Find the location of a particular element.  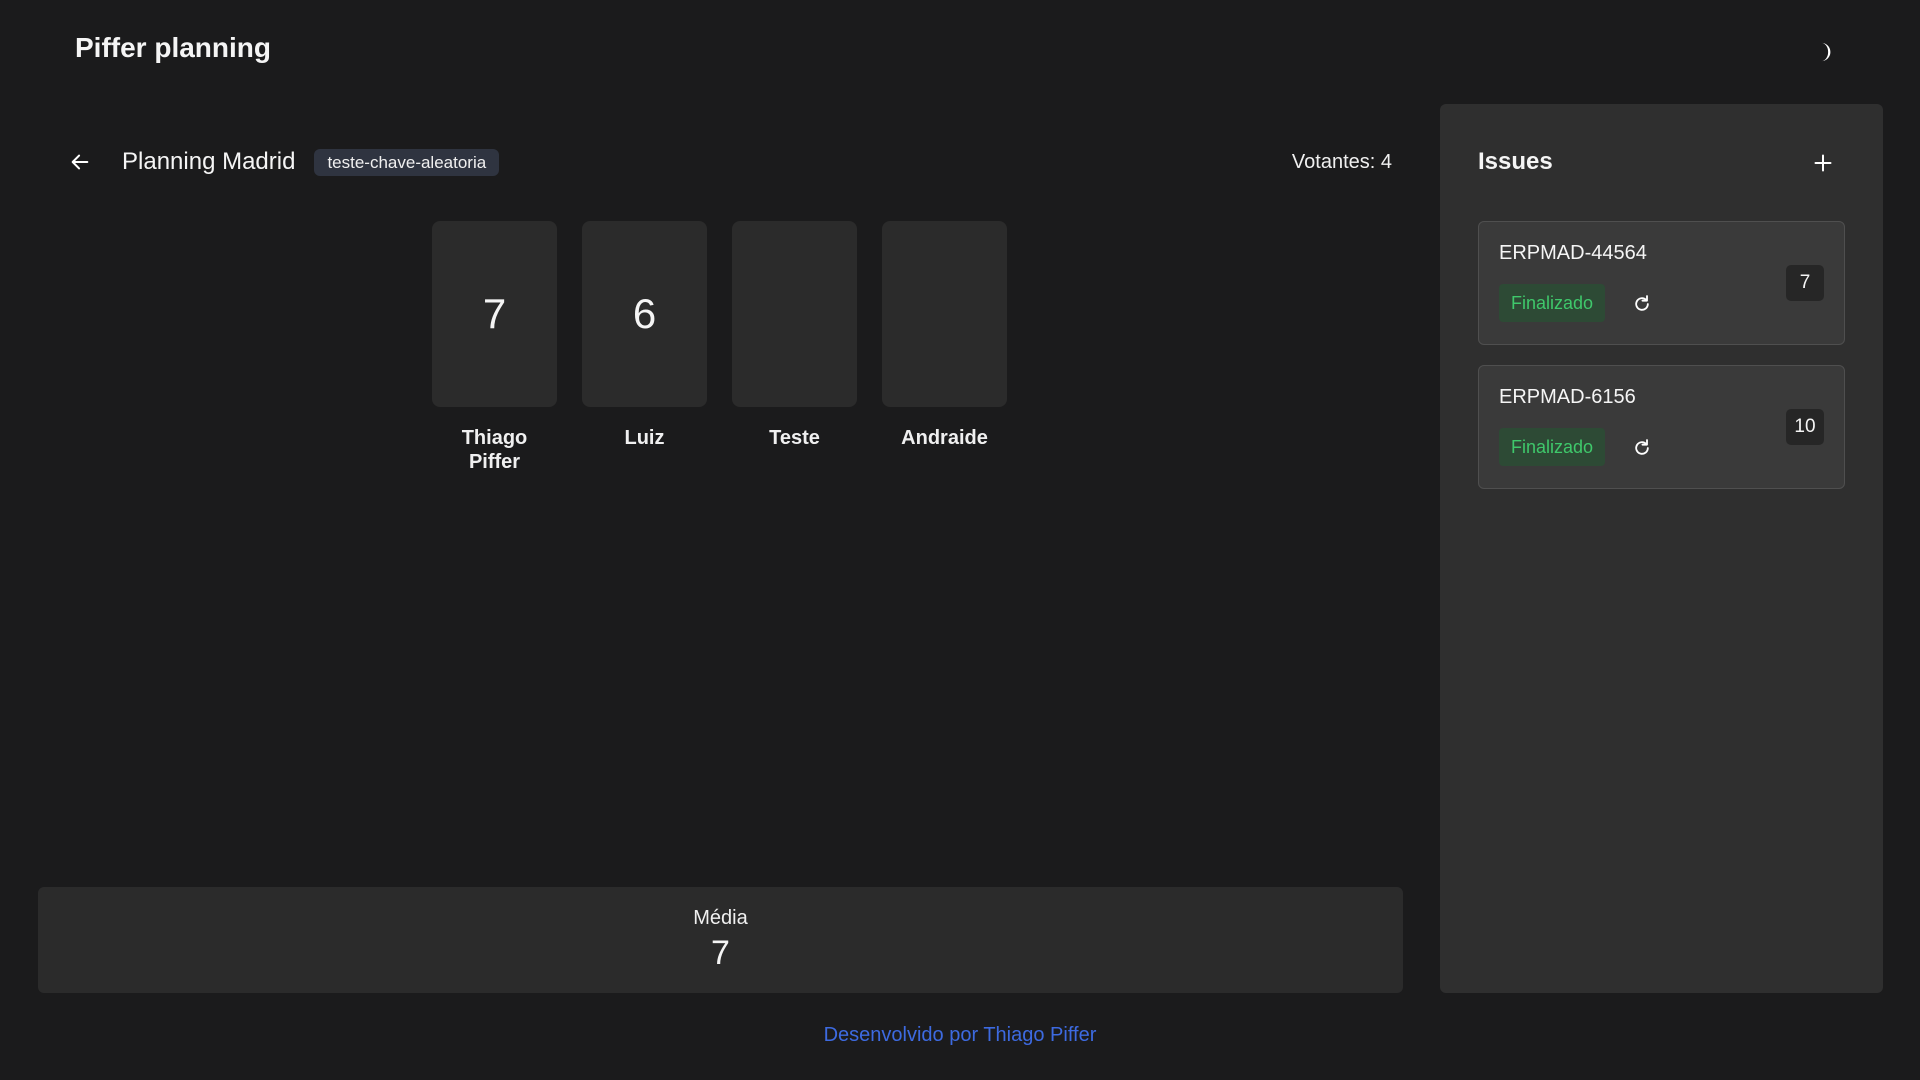

voter-name: Andraide is located at coordinates (944, 438).